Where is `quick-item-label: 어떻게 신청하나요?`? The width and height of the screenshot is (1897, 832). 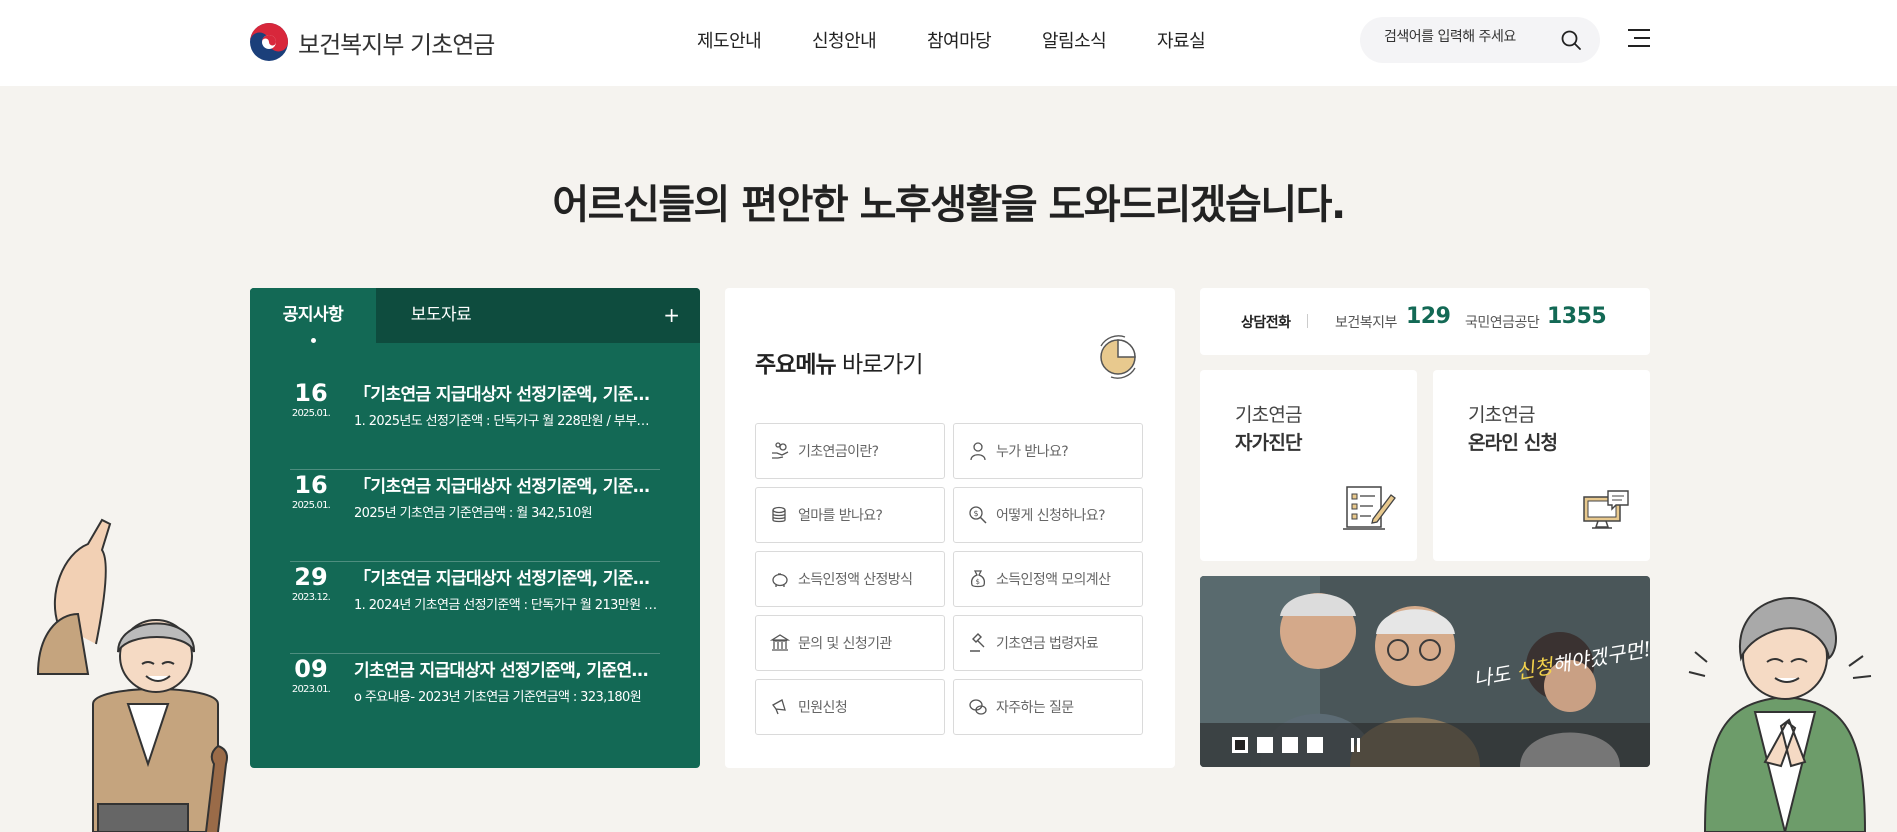
quick-item-label: 어떻게 신청하나요? is located at coordinates (1051, 516).